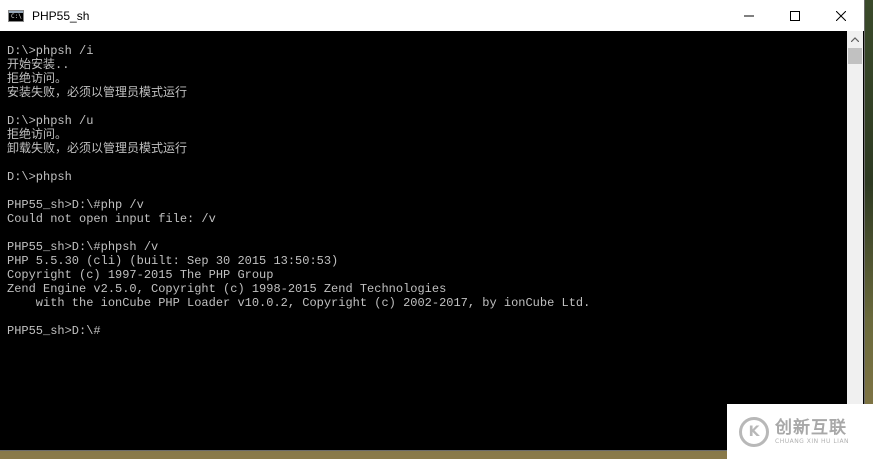 The height and width of the screenshot is (459, 873). I want to click on brand-name-cn: 创新互联, so click(811, 427).